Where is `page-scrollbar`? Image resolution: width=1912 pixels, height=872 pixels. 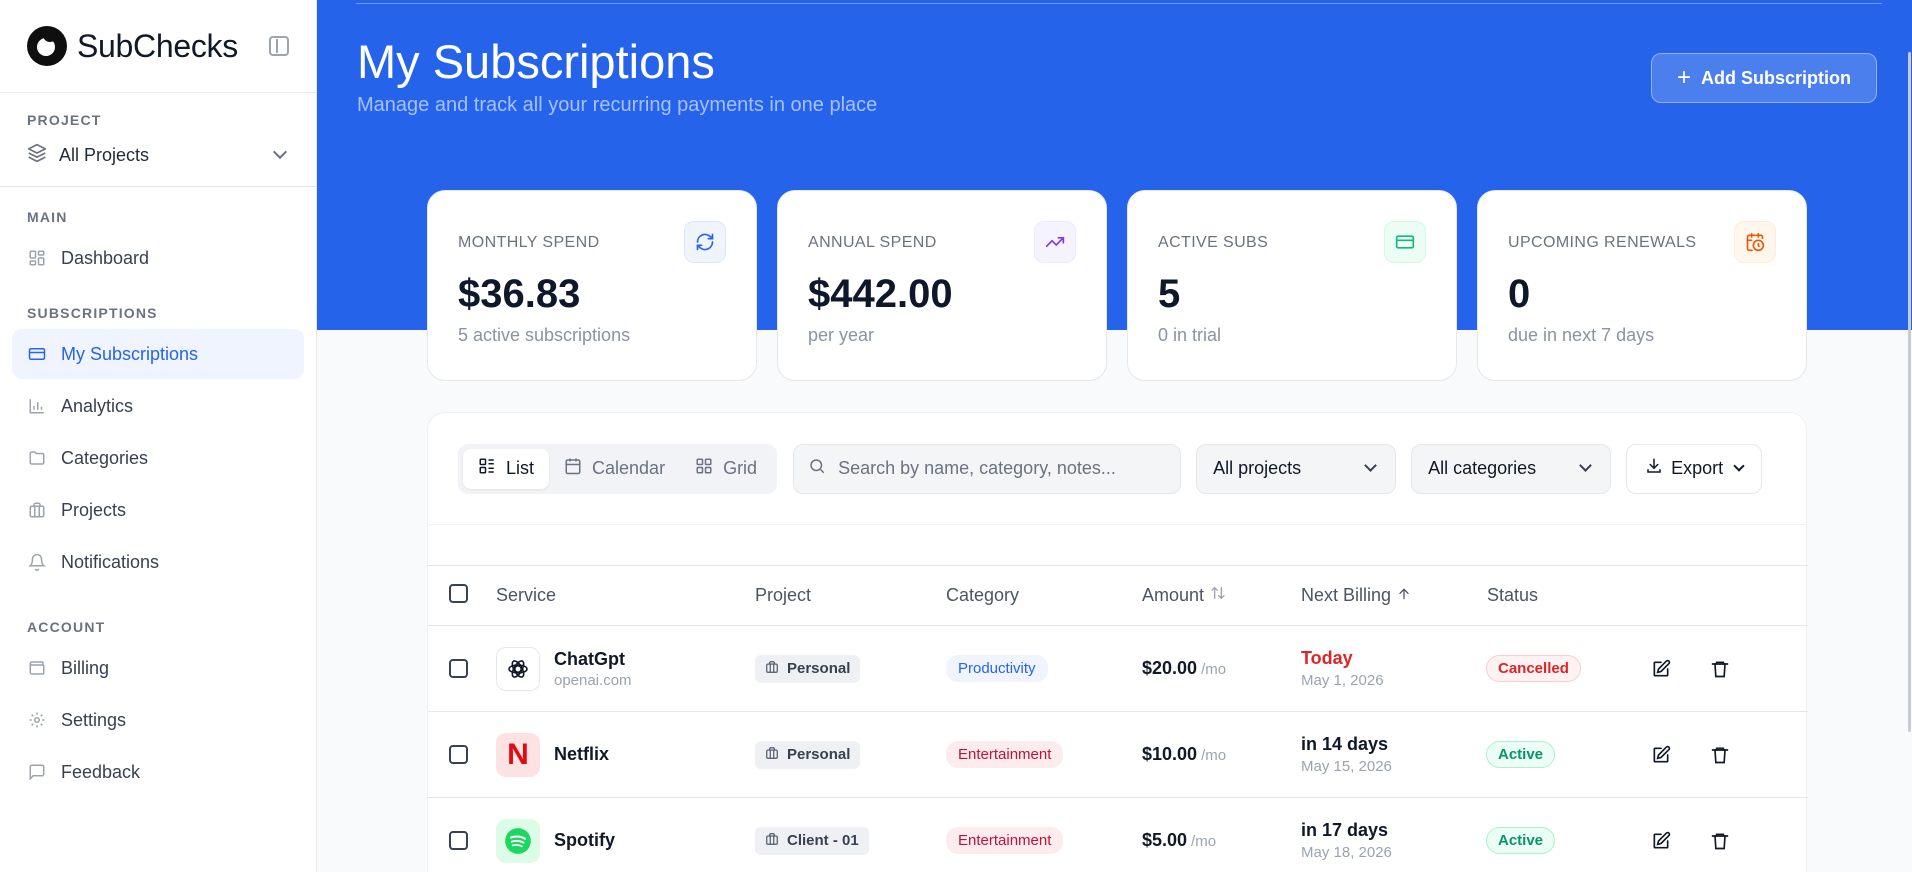
page-scrollbar is located at coordinates (1909, 436).